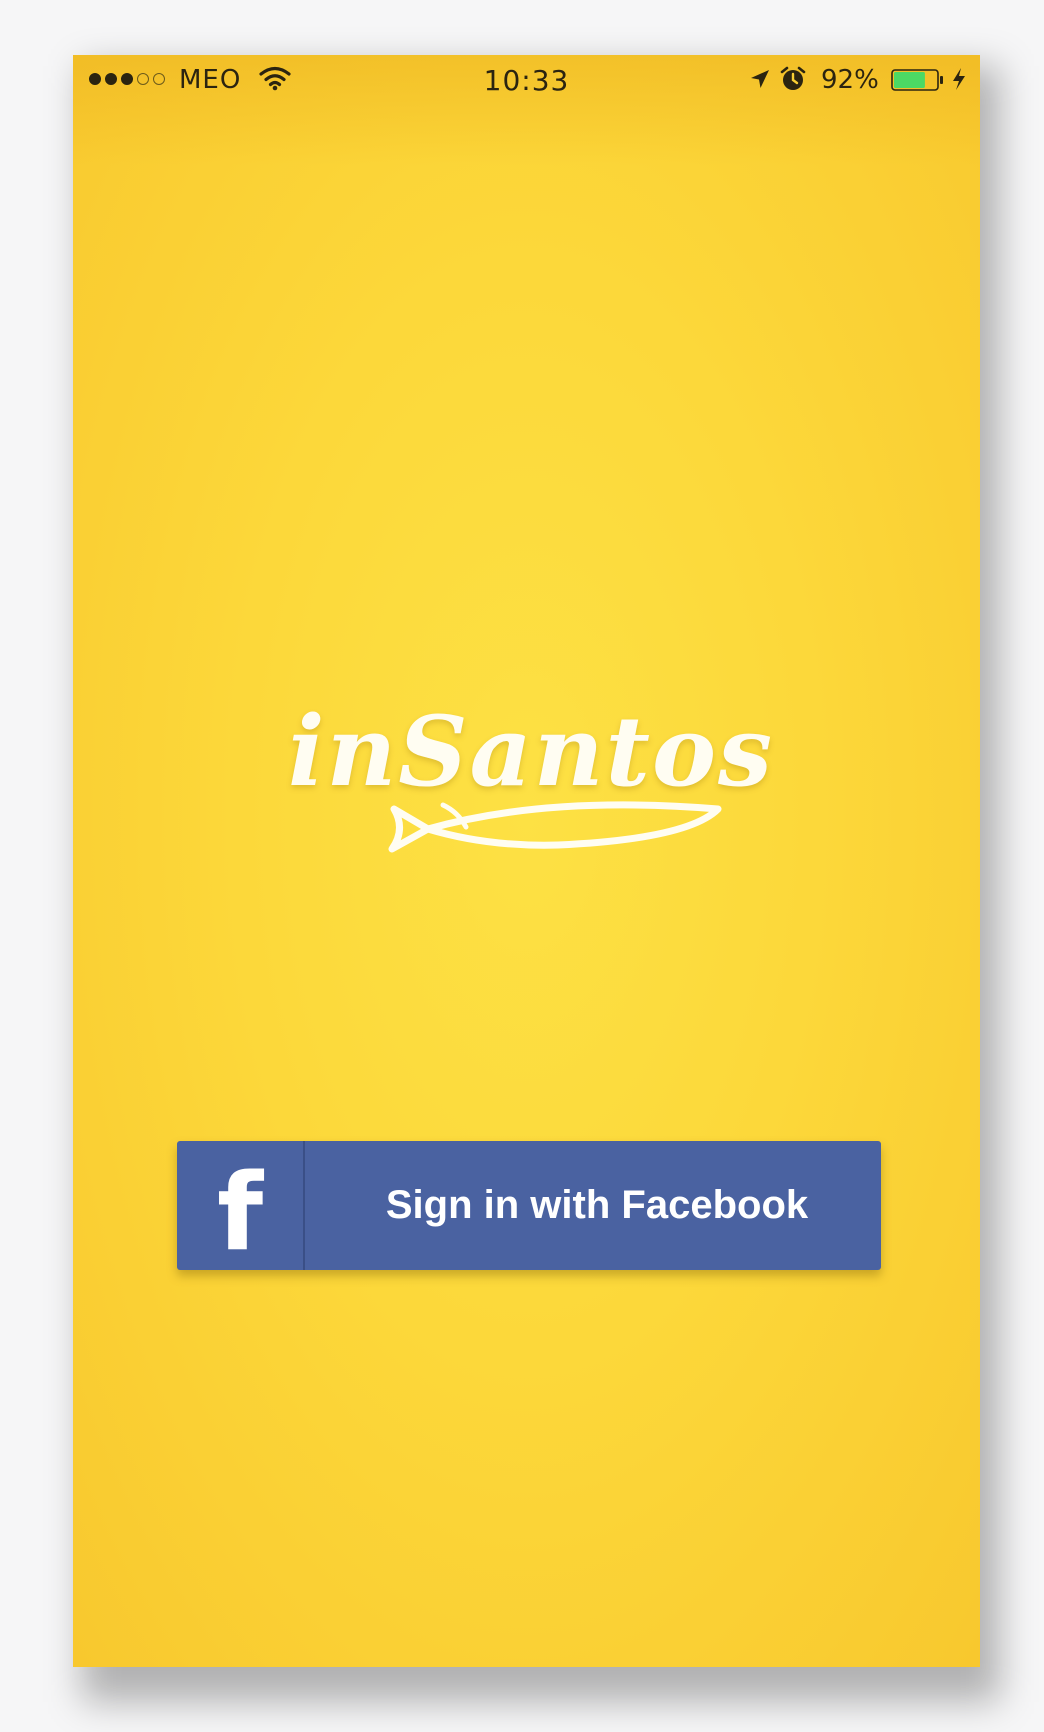 The width and height of the screenshot is (1044, 1732). Describe the element at coordinates (597, 1205) in the screenshot. I see `facebook-signin-label: Sign in with Facebook` at that location.